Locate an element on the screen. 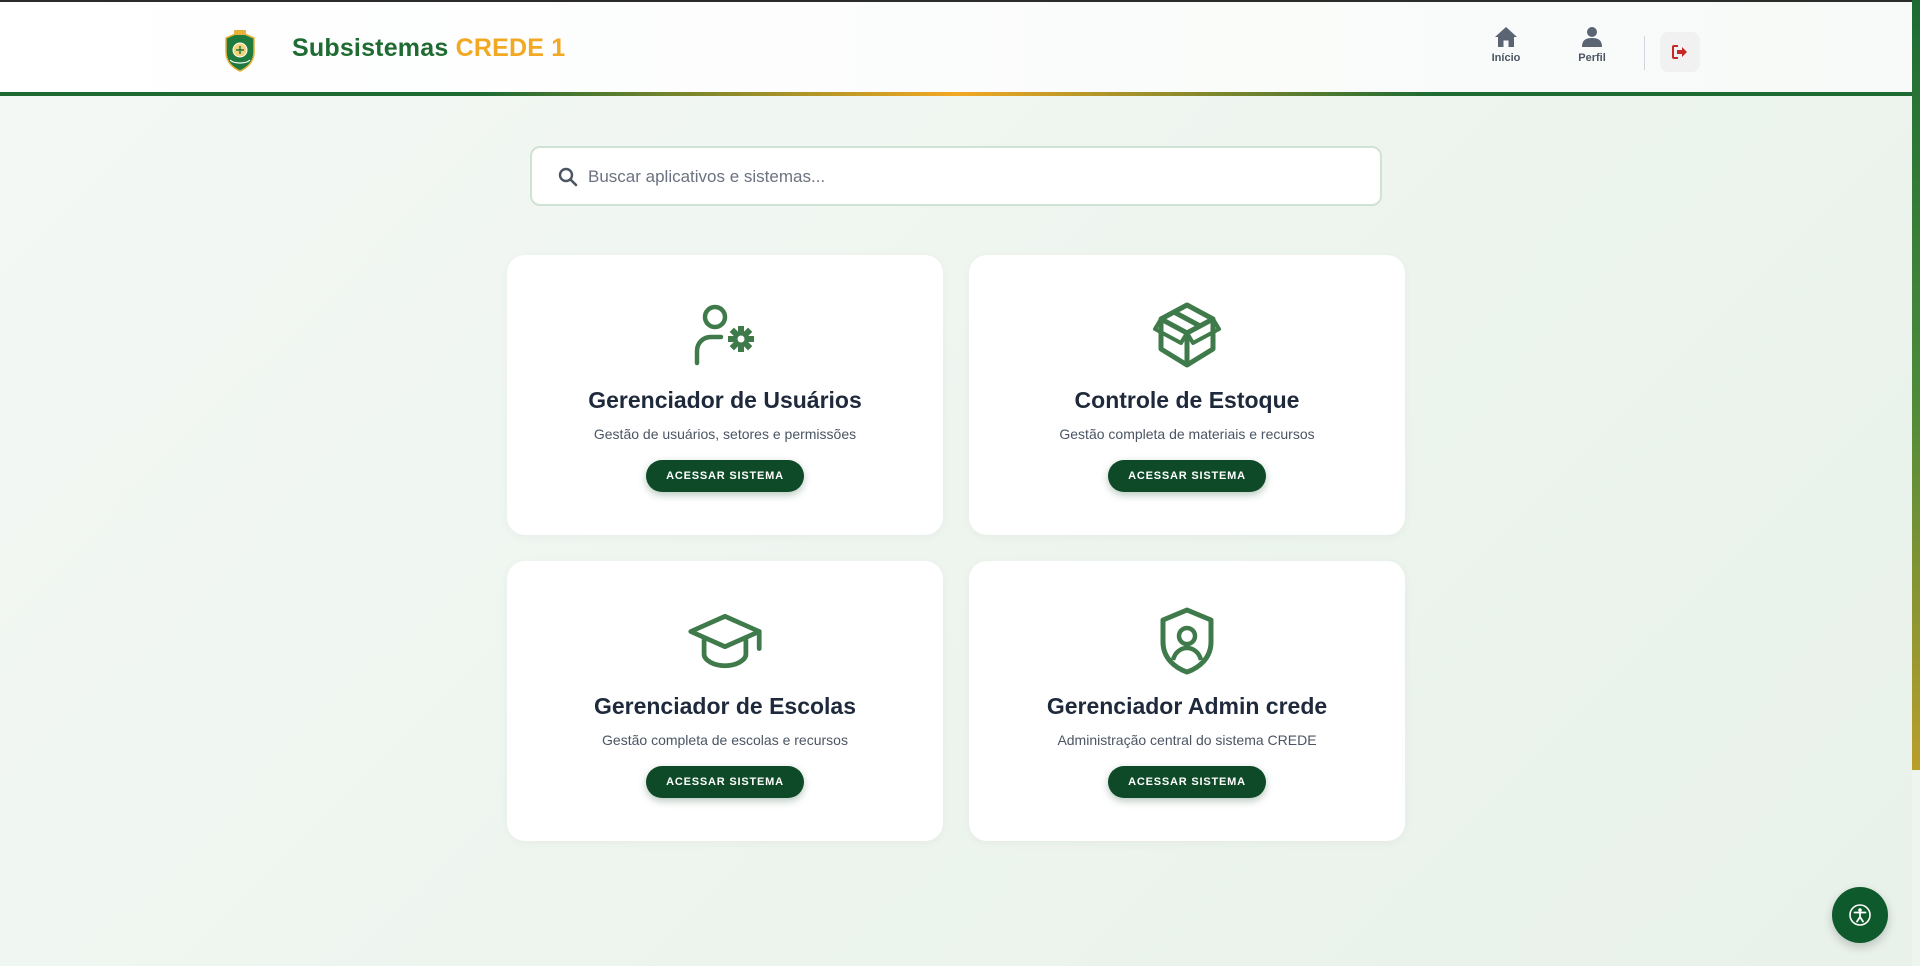 The image size is (1920, 966). search-box is located at coordinates (956, 176).